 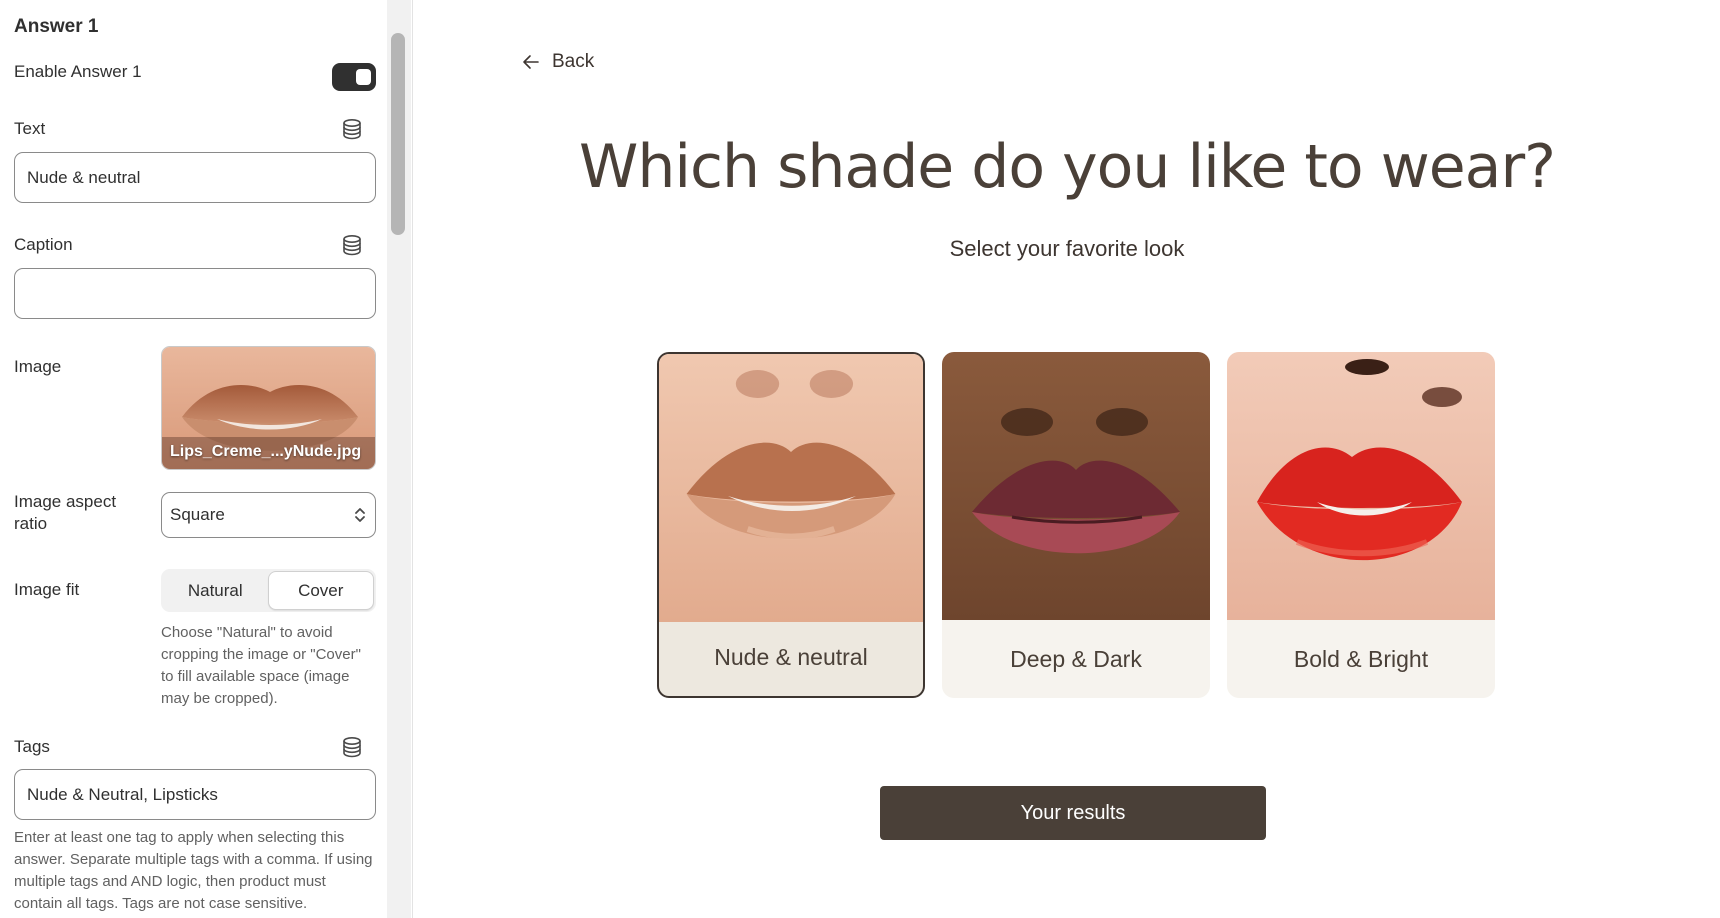 What do you see at coordinates (360, 515) in the screenshot?
I see `chevron-up-down-icon` at bounding box center [360, 515].